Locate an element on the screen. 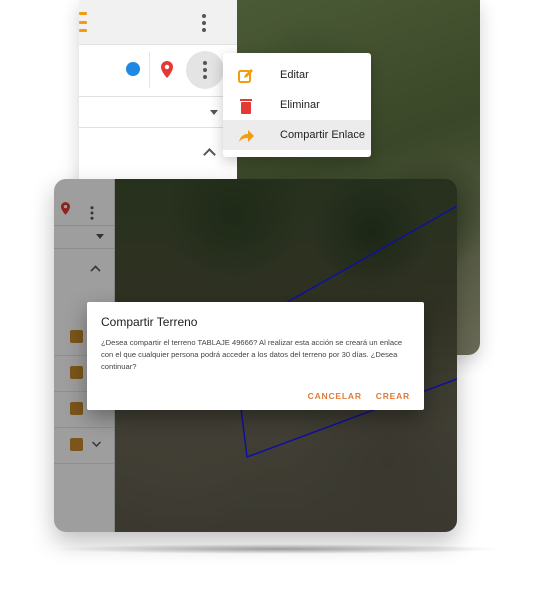  create-button: CREAR is located at coordinates (393, 396).